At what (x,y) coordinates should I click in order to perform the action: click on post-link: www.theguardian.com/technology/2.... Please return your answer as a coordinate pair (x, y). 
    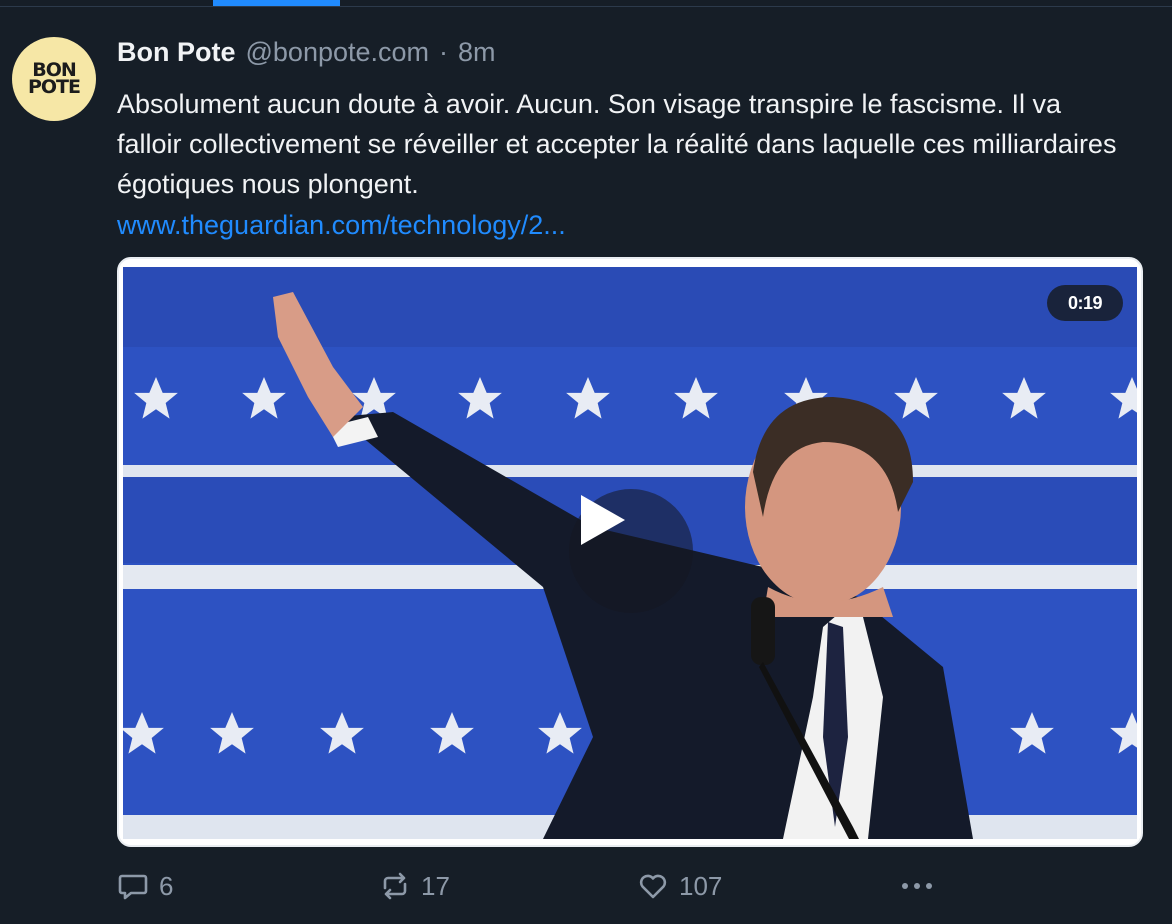
    Looking at the image, I should click on (341, 225).